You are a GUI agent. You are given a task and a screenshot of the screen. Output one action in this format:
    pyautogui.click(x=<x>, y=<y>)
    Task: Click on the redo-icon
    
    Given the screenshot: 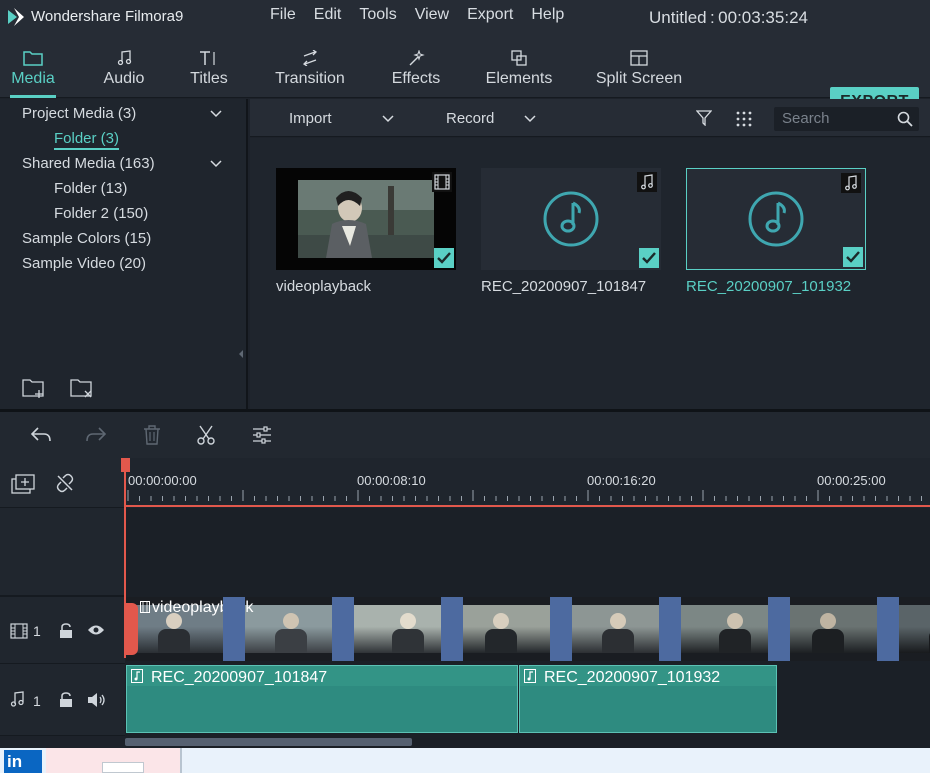 What is the action you would take?
    pyautogui.click(x=96, y=435)
    